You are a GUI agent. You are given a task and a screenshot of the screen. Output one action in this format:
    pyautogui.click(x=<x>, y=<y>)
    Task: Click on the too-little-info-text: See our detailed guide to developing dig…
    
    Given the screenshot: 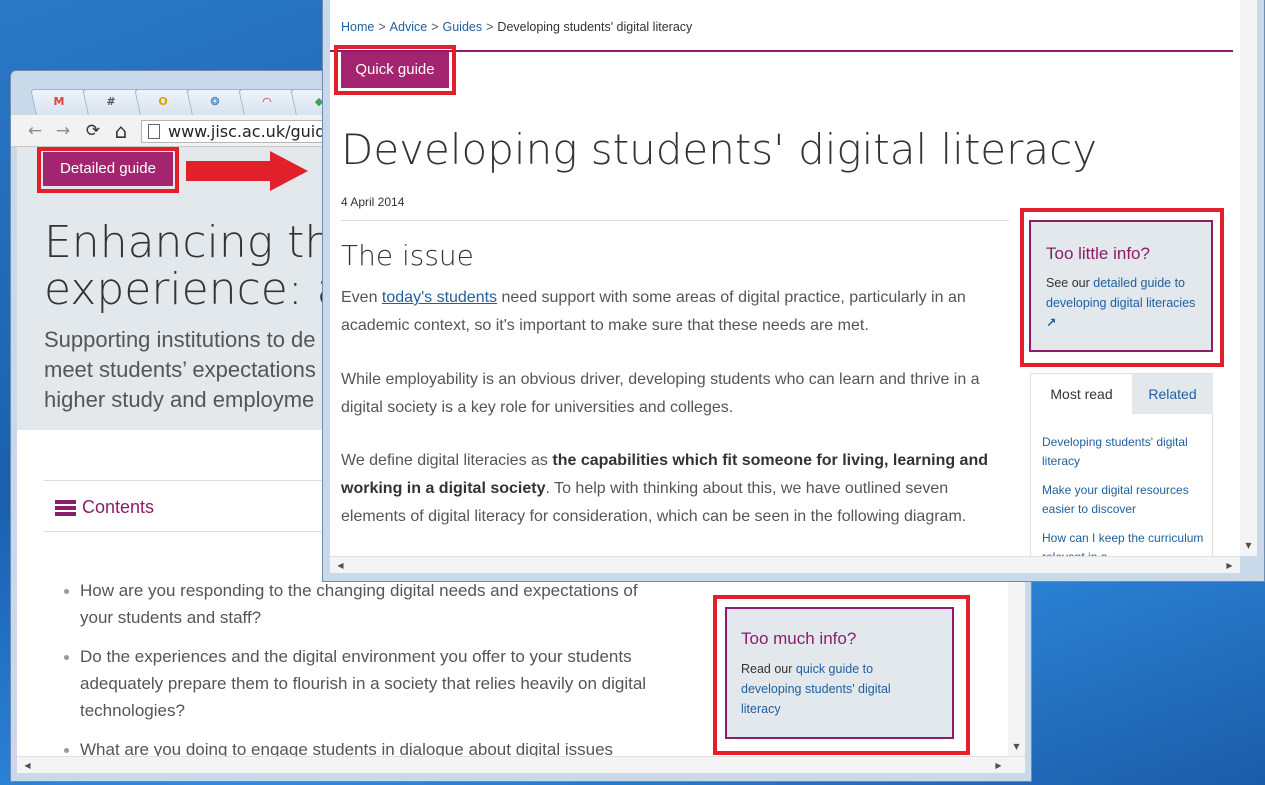 What is the action you would take?
    pyautogui.click(x=1125, y=303)
    